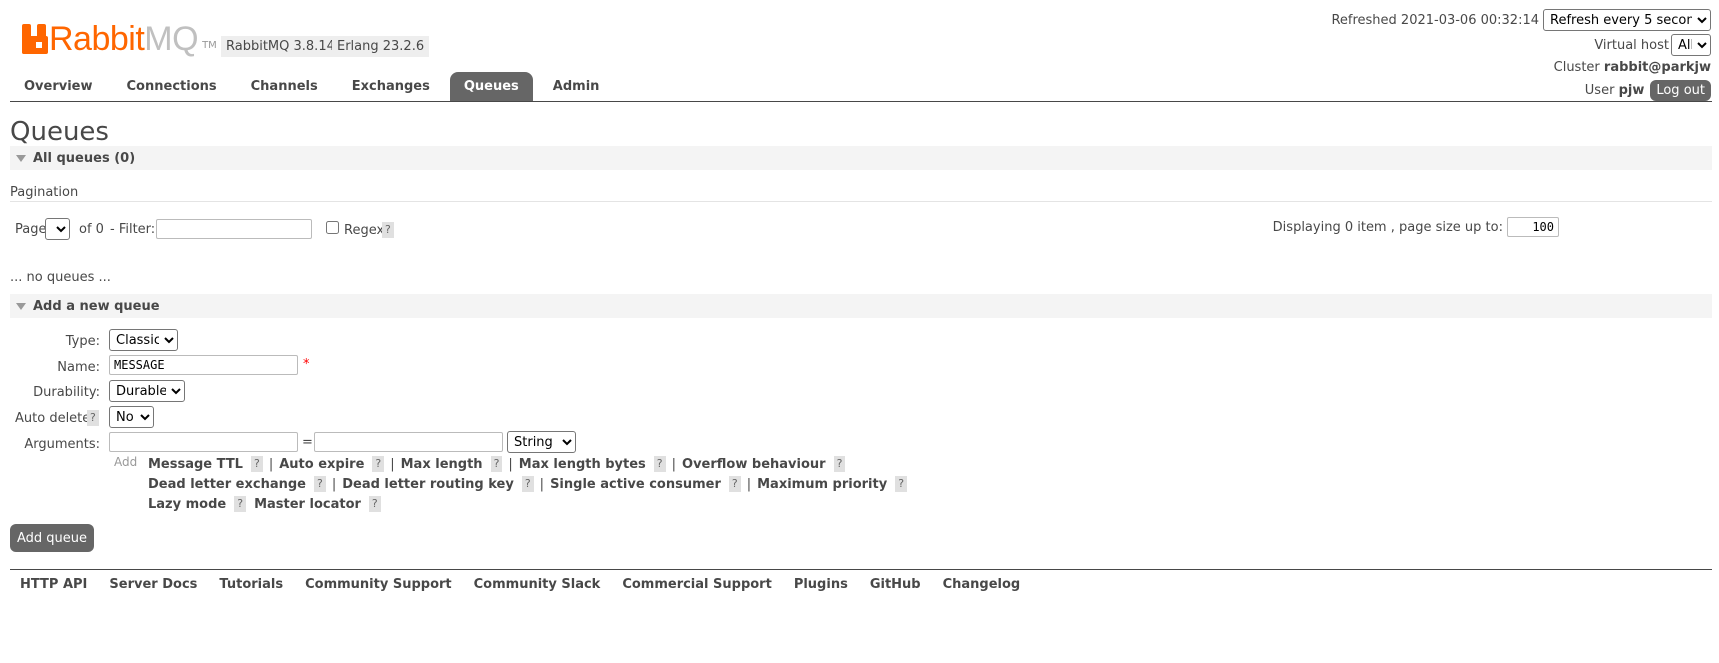  What do you see at coordinates (35, 39) in the screenshot?
I see `rabbit-logo-icon` at bounding box center [35, 39].